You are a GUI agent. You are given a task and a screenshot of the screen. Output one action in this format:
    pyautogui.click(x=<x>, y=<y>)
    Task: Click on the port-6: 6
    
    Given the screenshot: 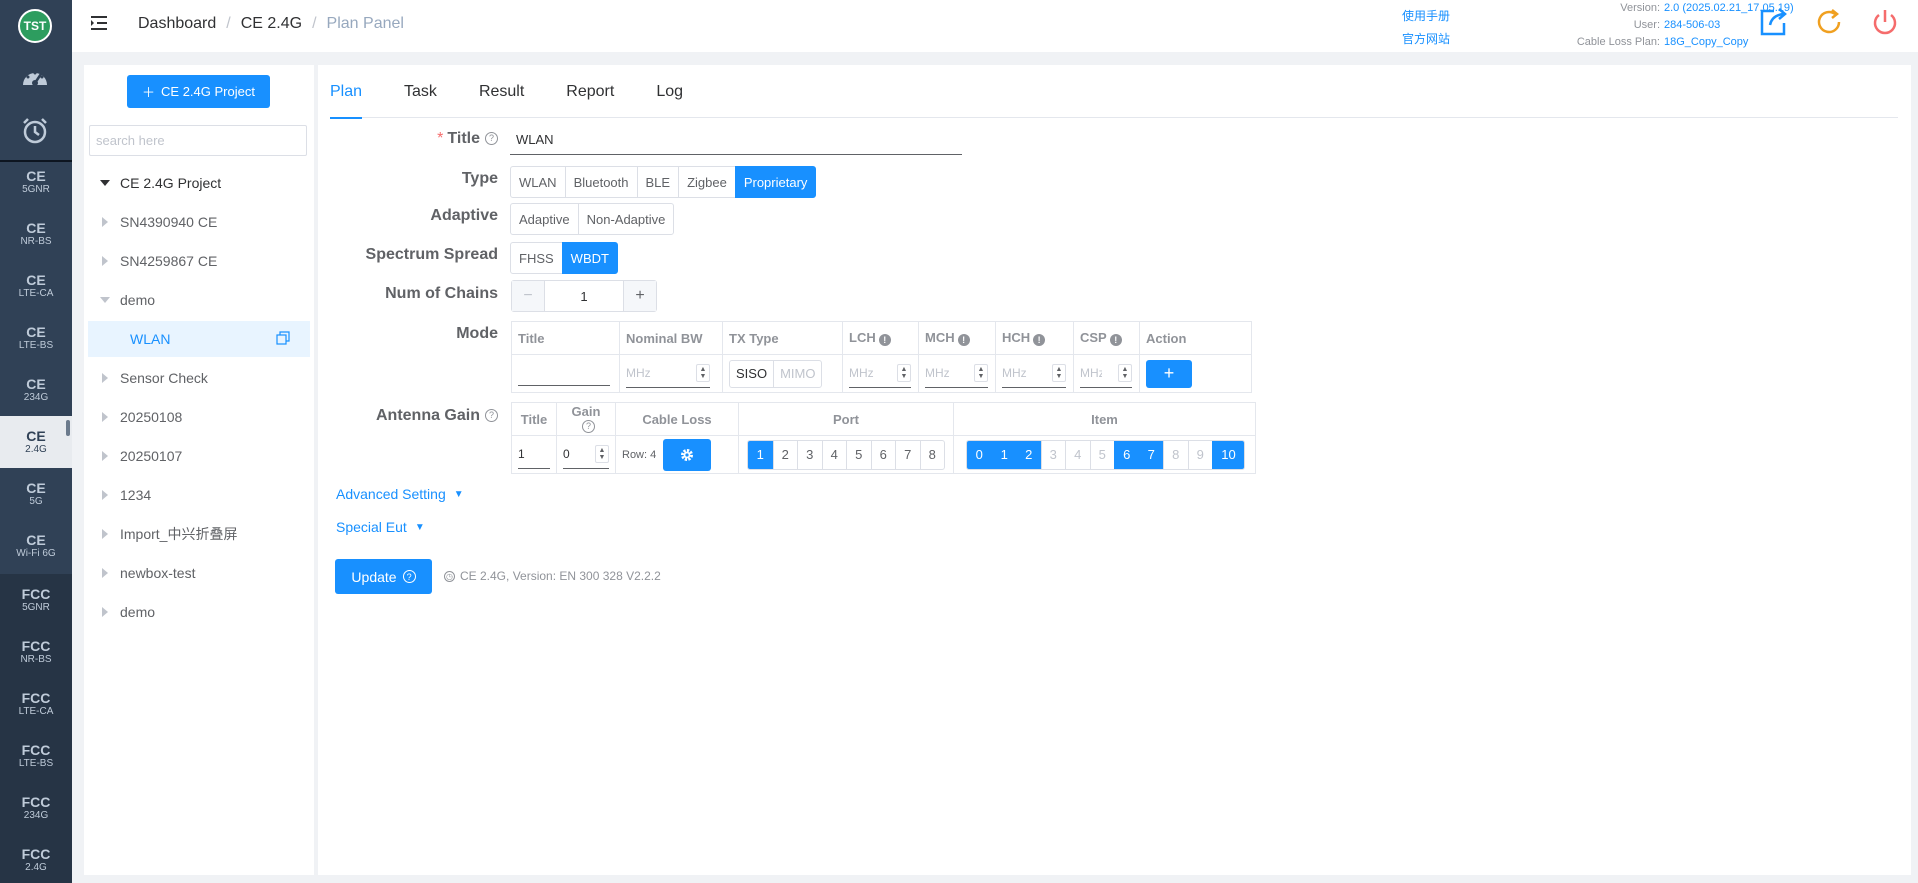 What is the action you would take?
    pyautogui.click(x=883, y=454)
    